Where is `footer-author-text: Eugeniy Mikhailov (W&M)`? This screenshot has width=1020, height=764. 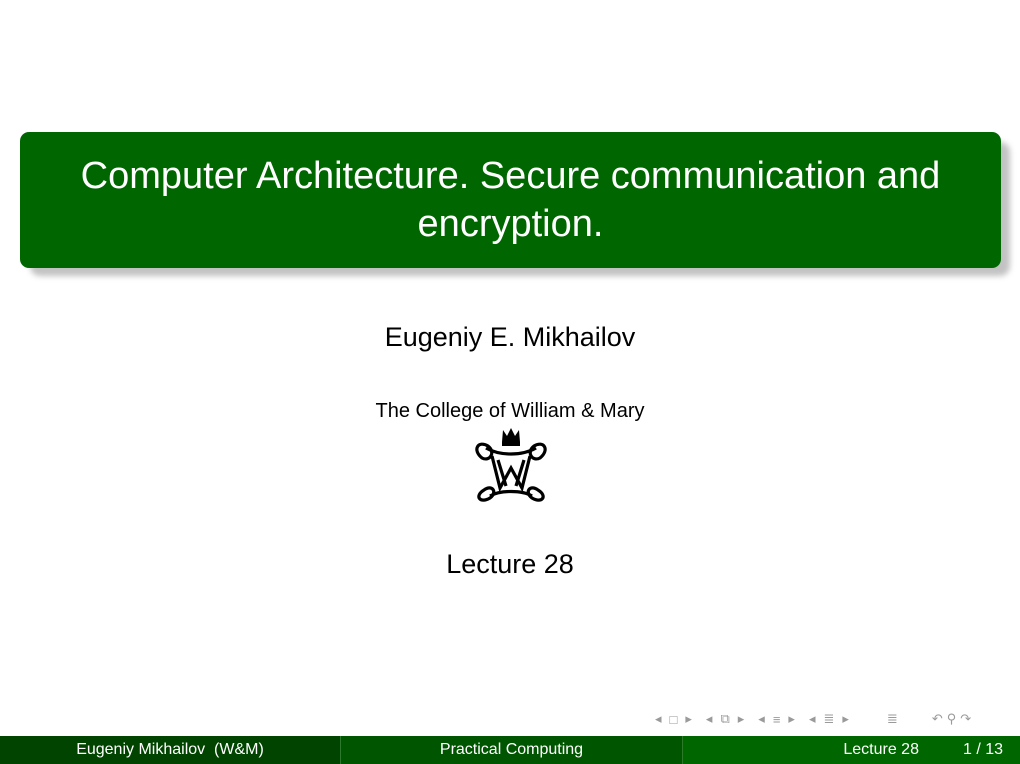 footer-author-text: Eugeniy Mikhailov (W&M) is located at coordinates (170, 749).